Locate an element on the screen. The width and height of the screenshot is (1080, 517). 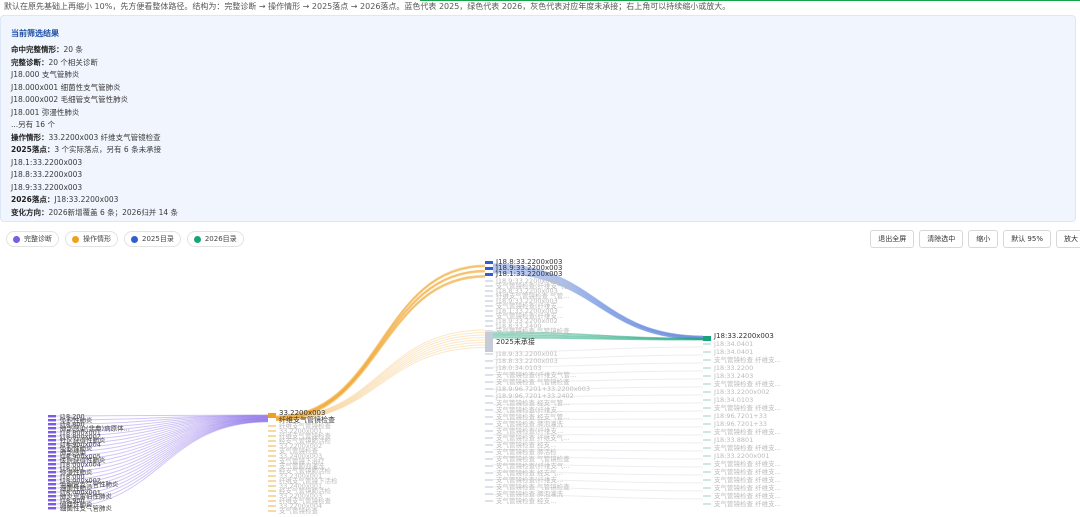
summary-line-value: J18.9:33.2200x003 is located at coordinates (47, 187).